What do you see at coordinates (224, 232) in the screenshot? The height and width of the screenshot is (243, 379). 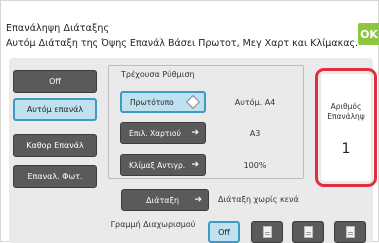 I see `separation-line-off-button: Off` at bounding box center [224, 232].